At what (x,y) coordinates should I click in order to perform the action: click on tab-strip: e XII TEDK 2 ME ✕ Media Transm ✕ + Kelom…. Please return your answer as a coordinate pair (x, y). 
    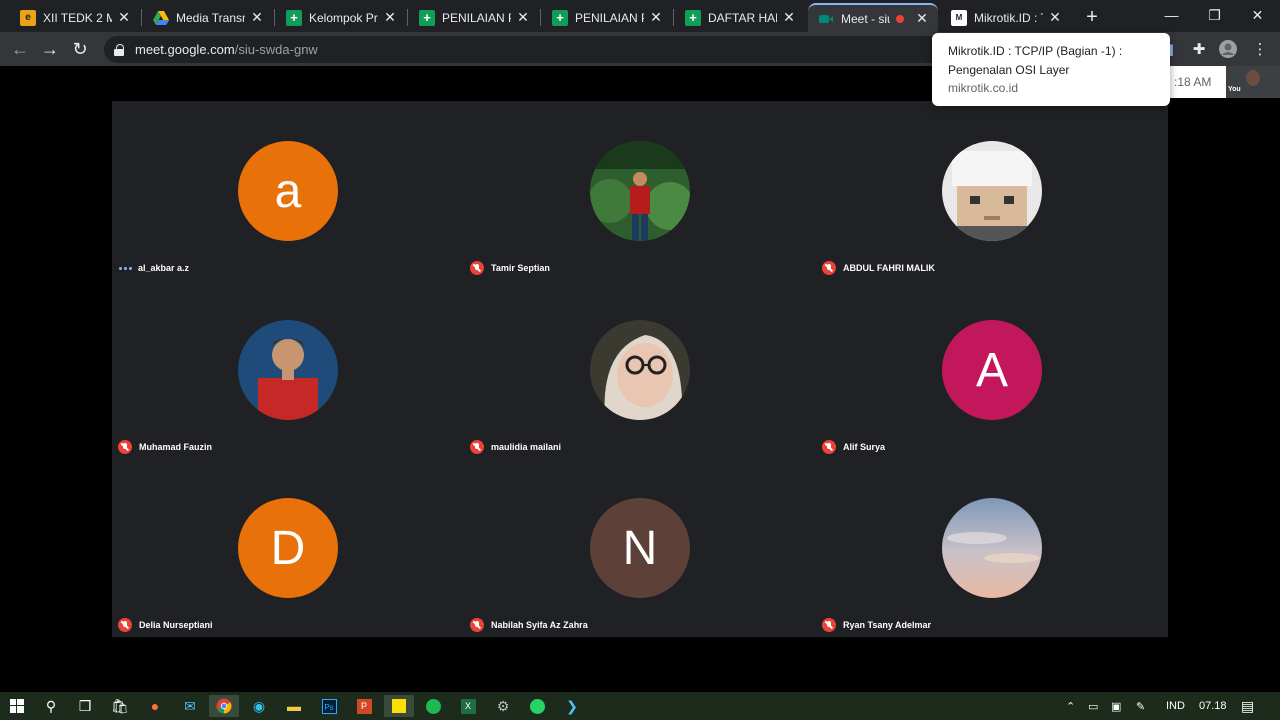
    Looking at the image, I should click on (640, 16).